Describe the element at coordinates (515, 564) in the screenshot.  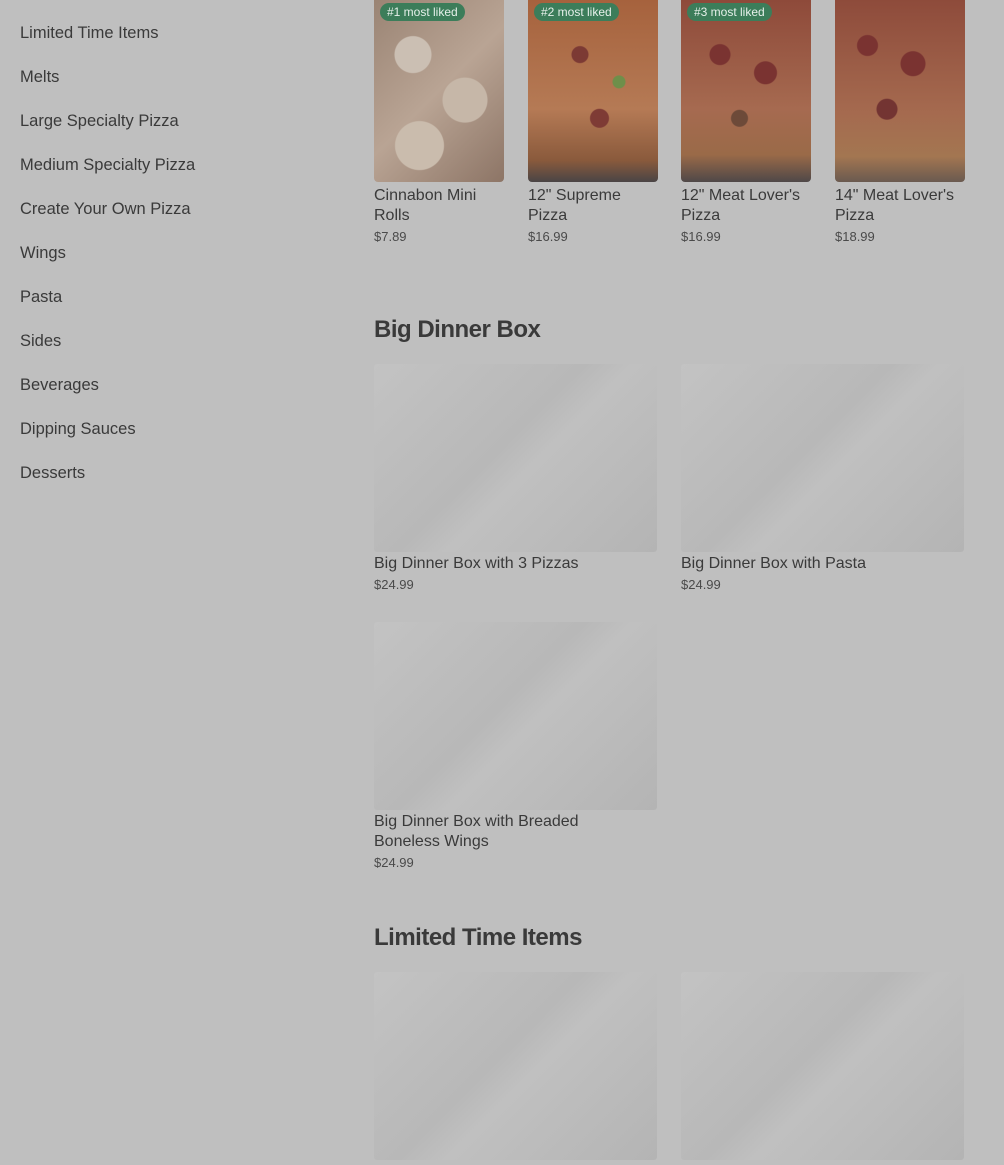
I see `product-name: Big Dinner Box with 3 Pizzas` at that location.